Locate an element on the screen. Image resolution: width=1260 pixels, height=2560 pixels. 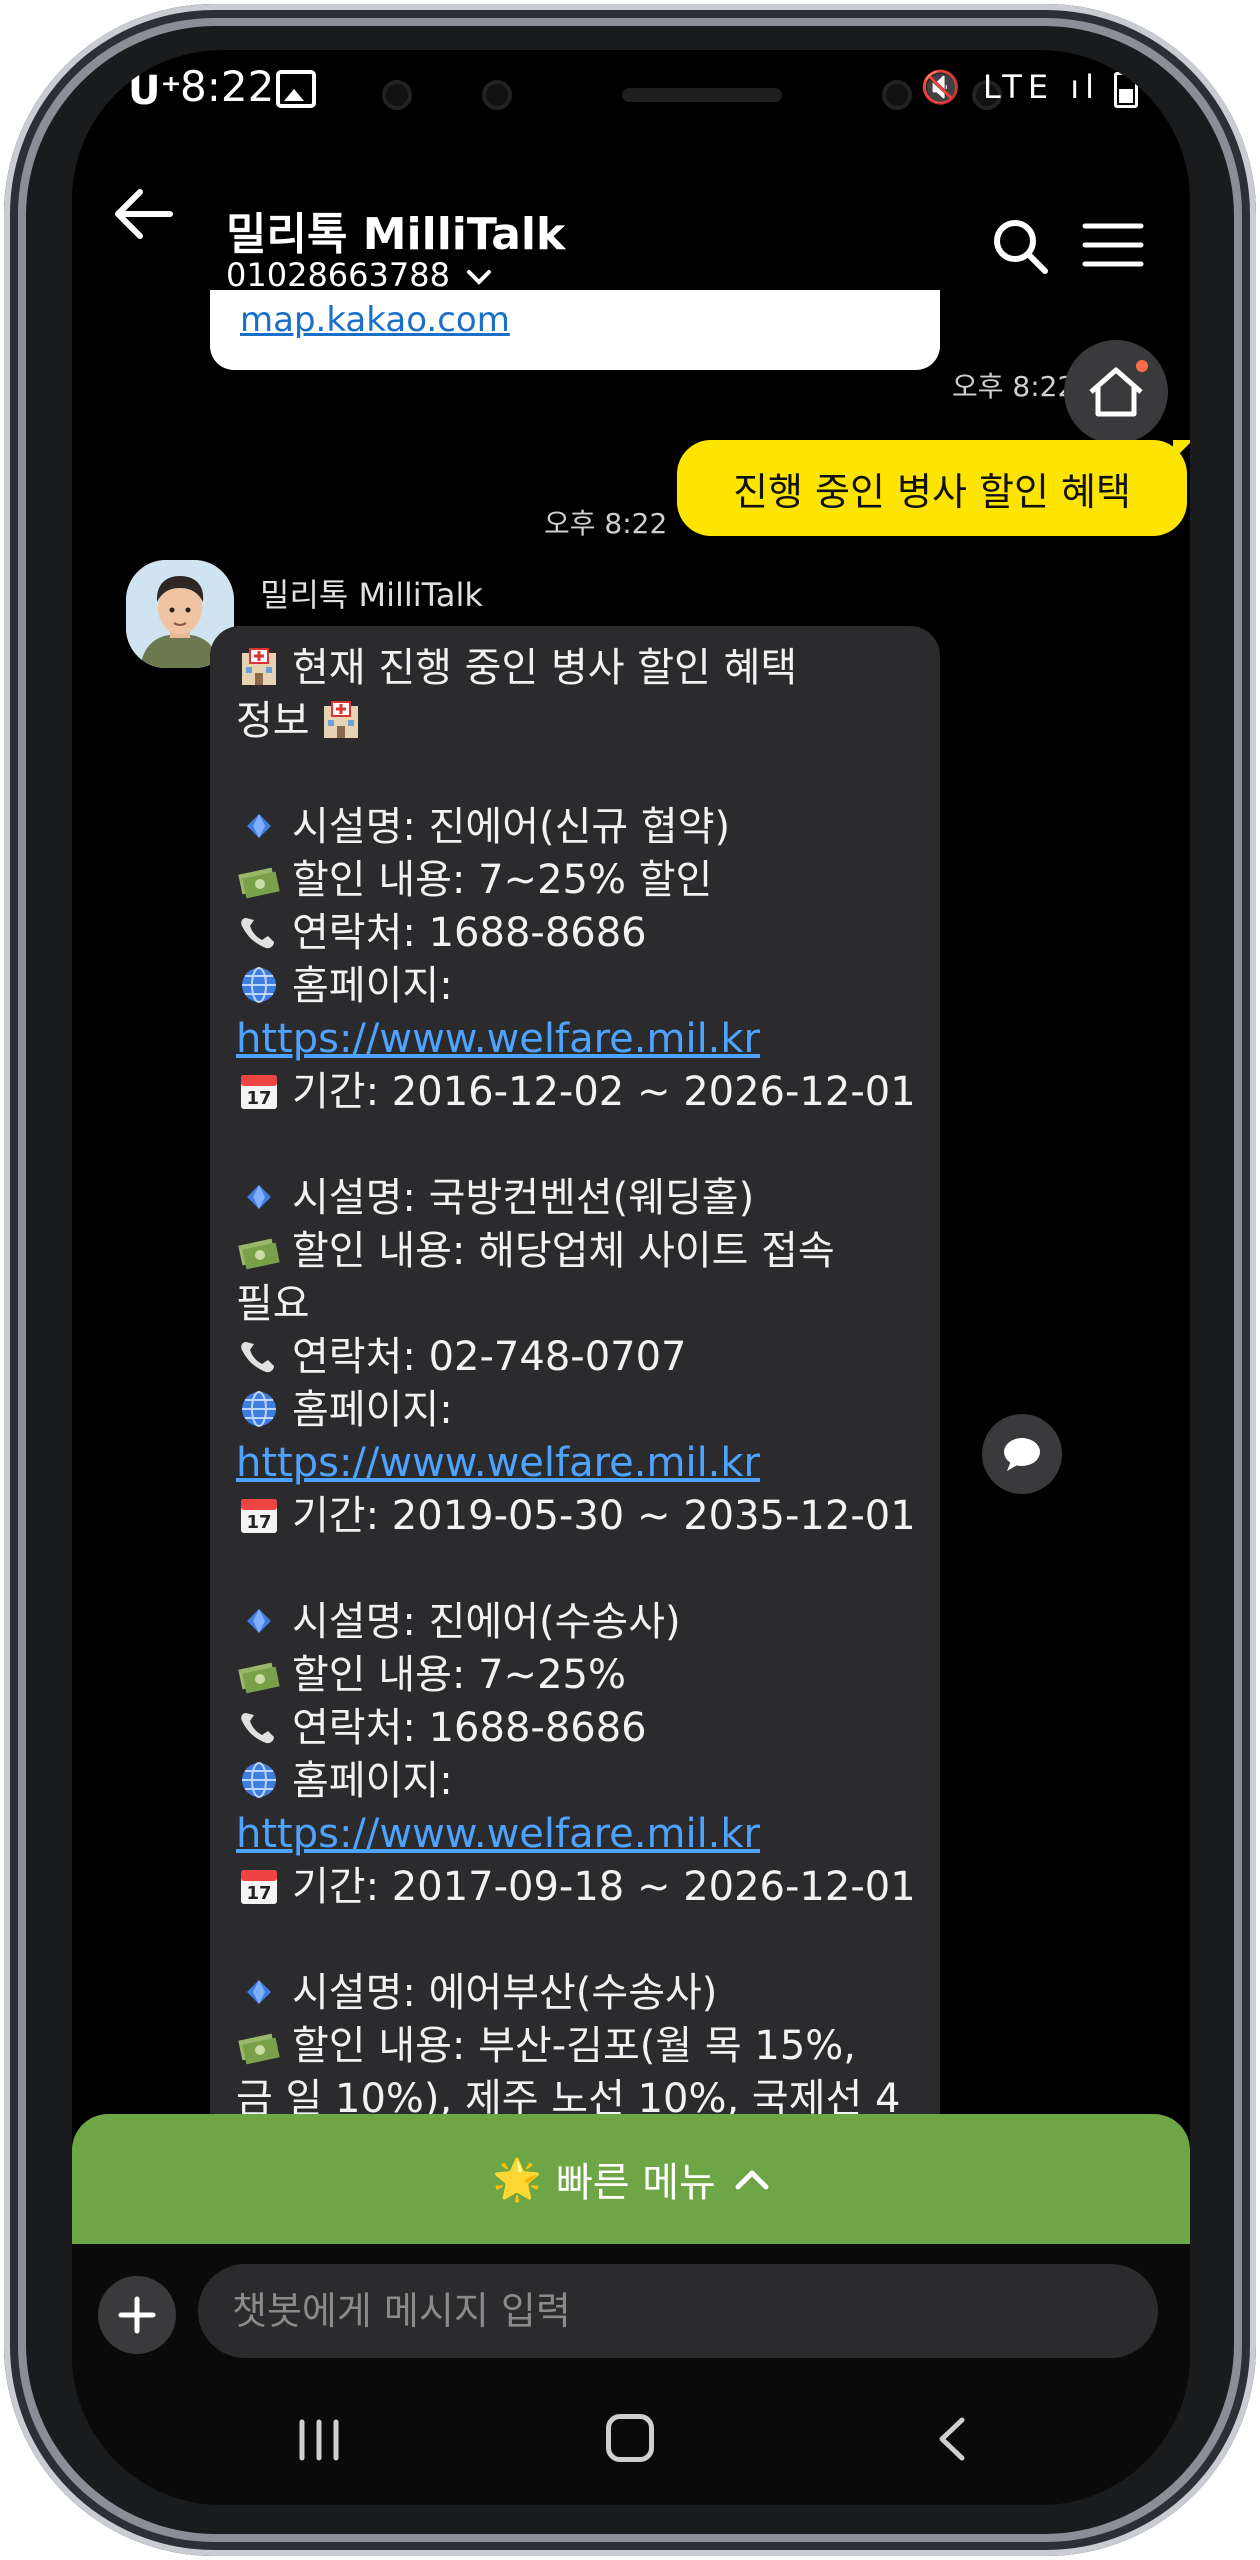
message-line-text: 현재 진행 중인 병사 할인 혜택 is located at coordinates (545, 668).